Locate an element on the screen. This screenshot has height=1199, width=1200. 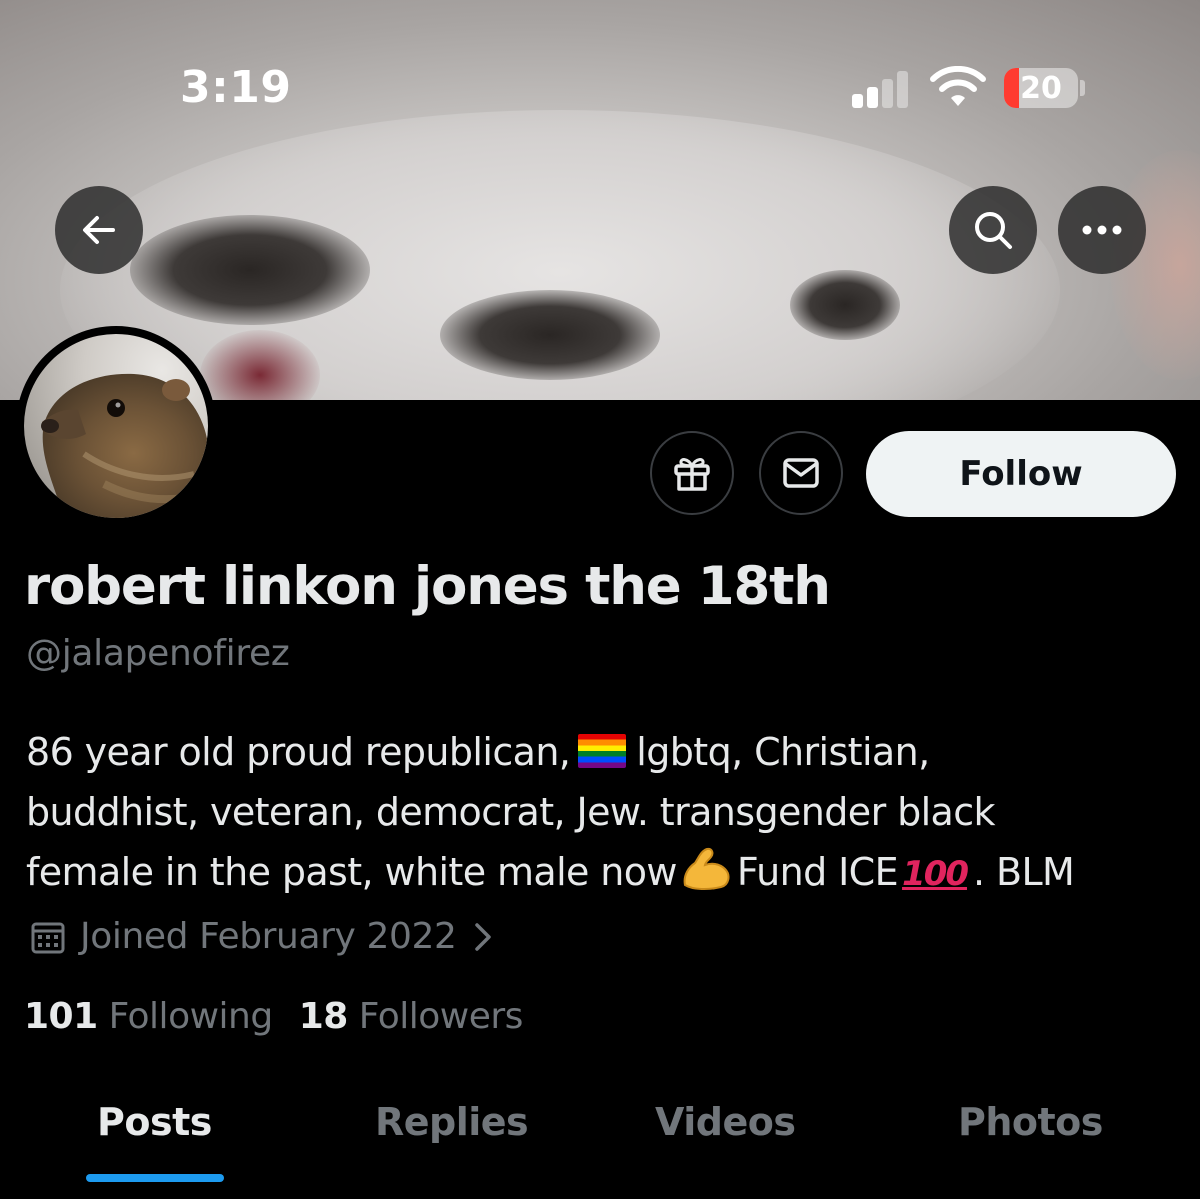
following-link: 101 Following is located at coordinates (148, 1016).